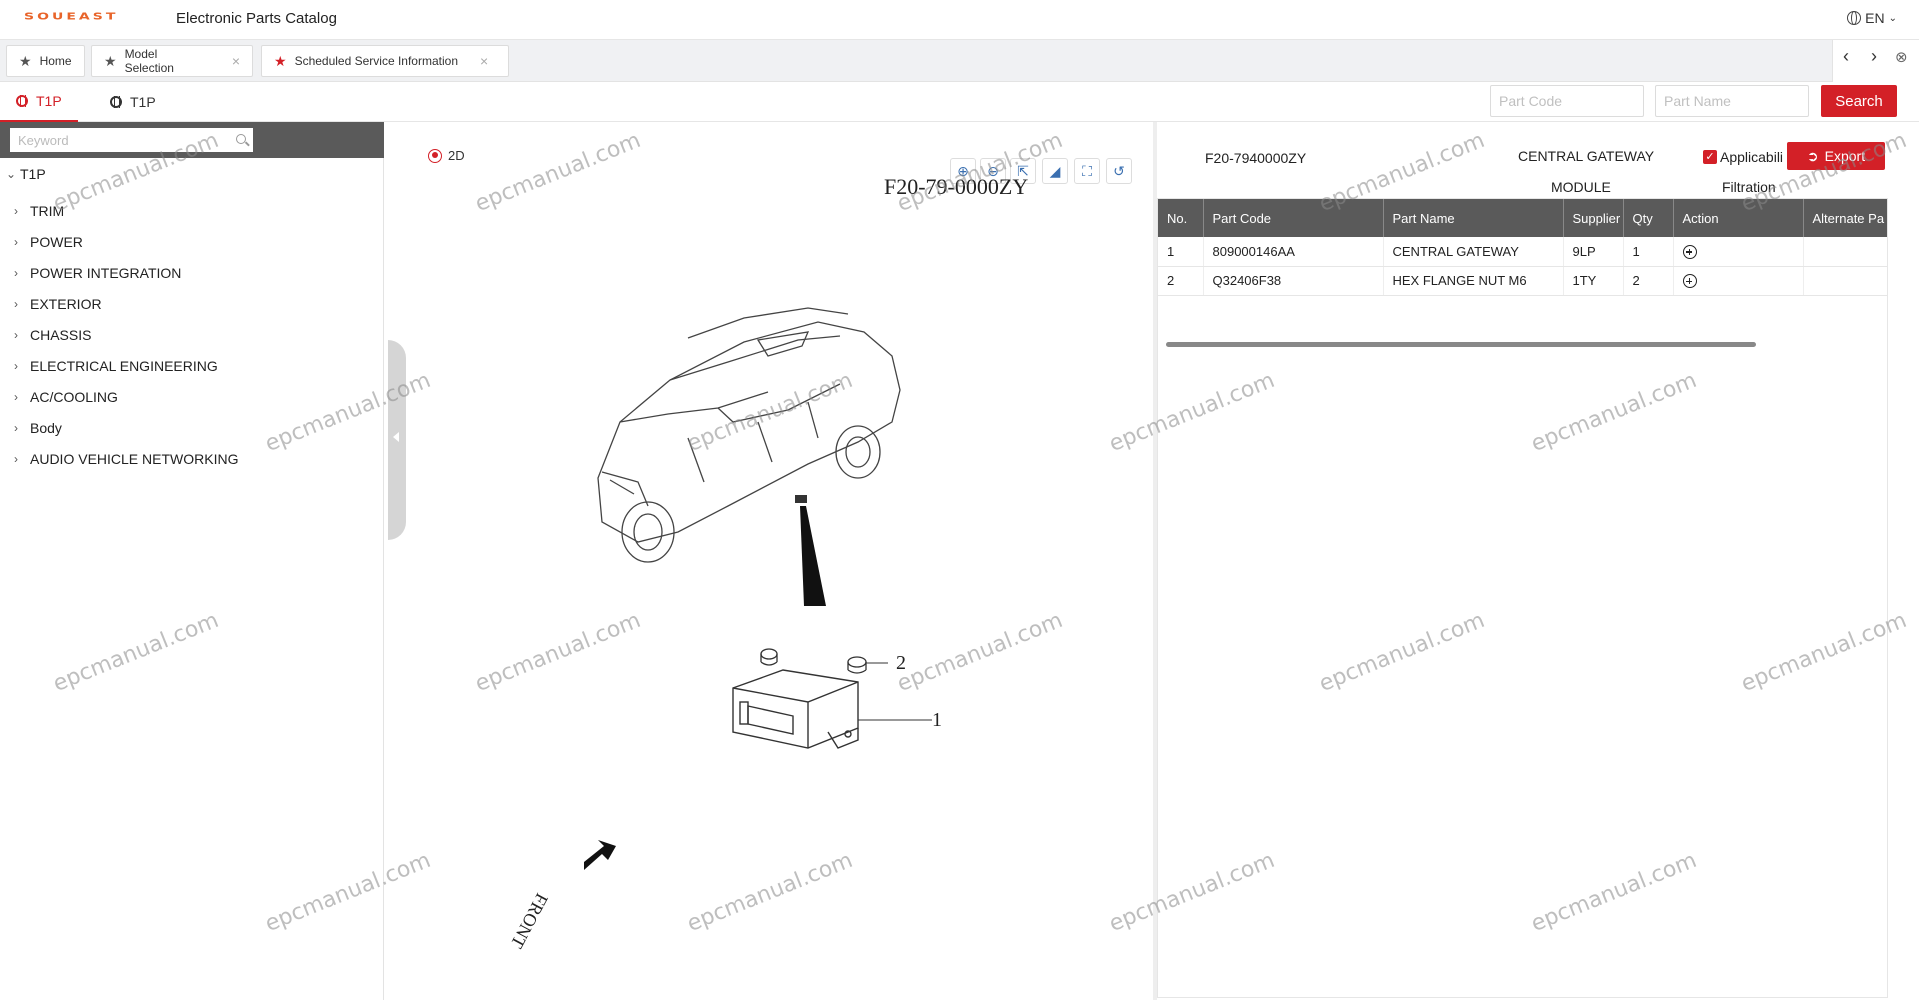  Describe the element at coordinates (1845, 156) in the screenshot. I see `export-label: Export` at that location.